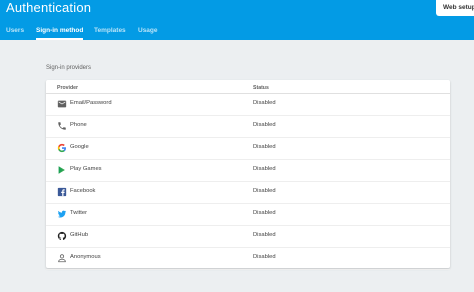 Image resolution: width=474 pixels, height=292 pixels. I want to click on provider-row-phone: Phone Disabled, so click(248, 127).